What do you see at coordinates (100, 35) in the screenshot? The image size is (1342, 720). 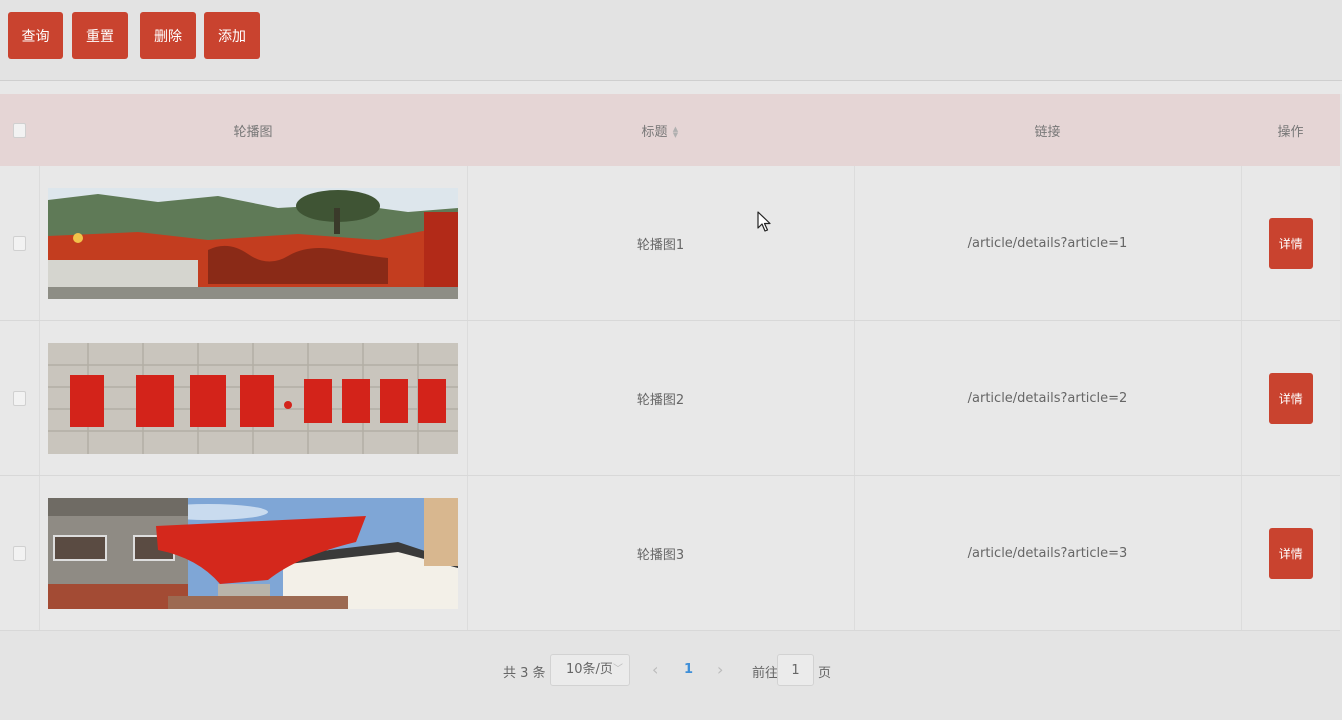 I see `reset-button: 重置` at bounding box center [100, 35].